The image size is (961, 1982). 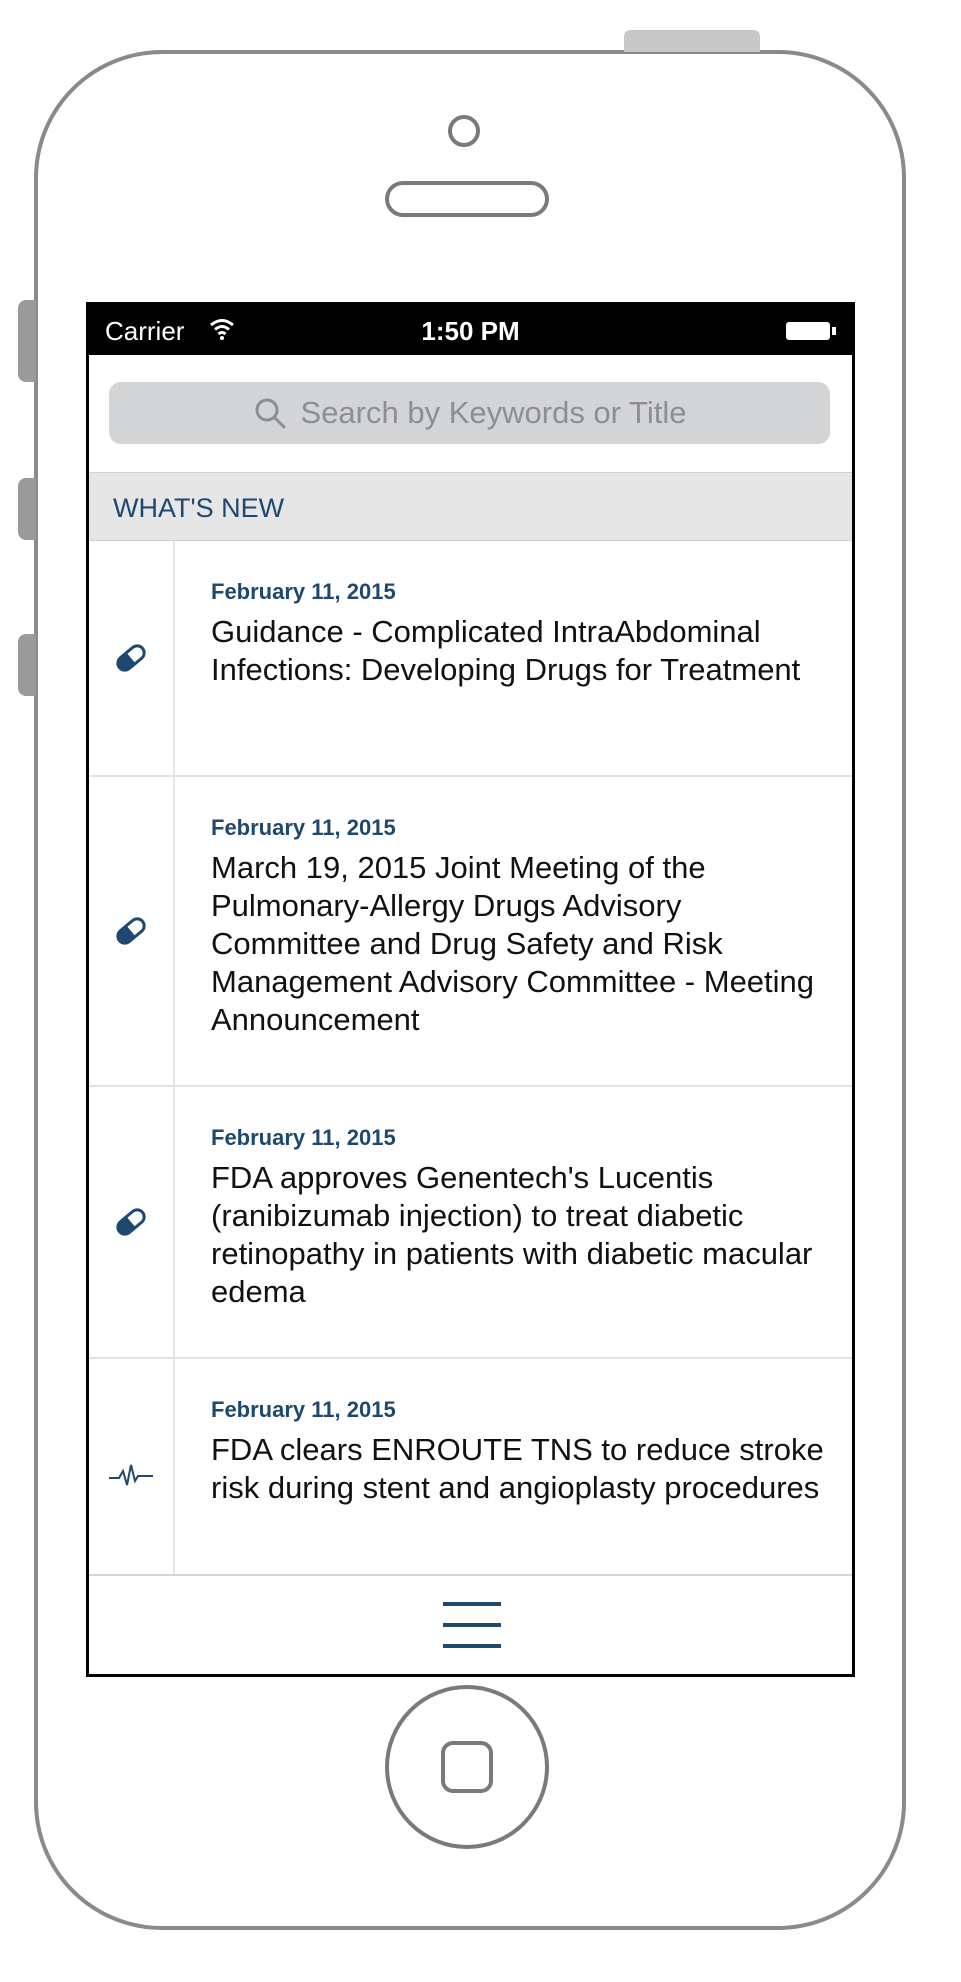 I want to click on mute-switch, so click(x=27, y=341).